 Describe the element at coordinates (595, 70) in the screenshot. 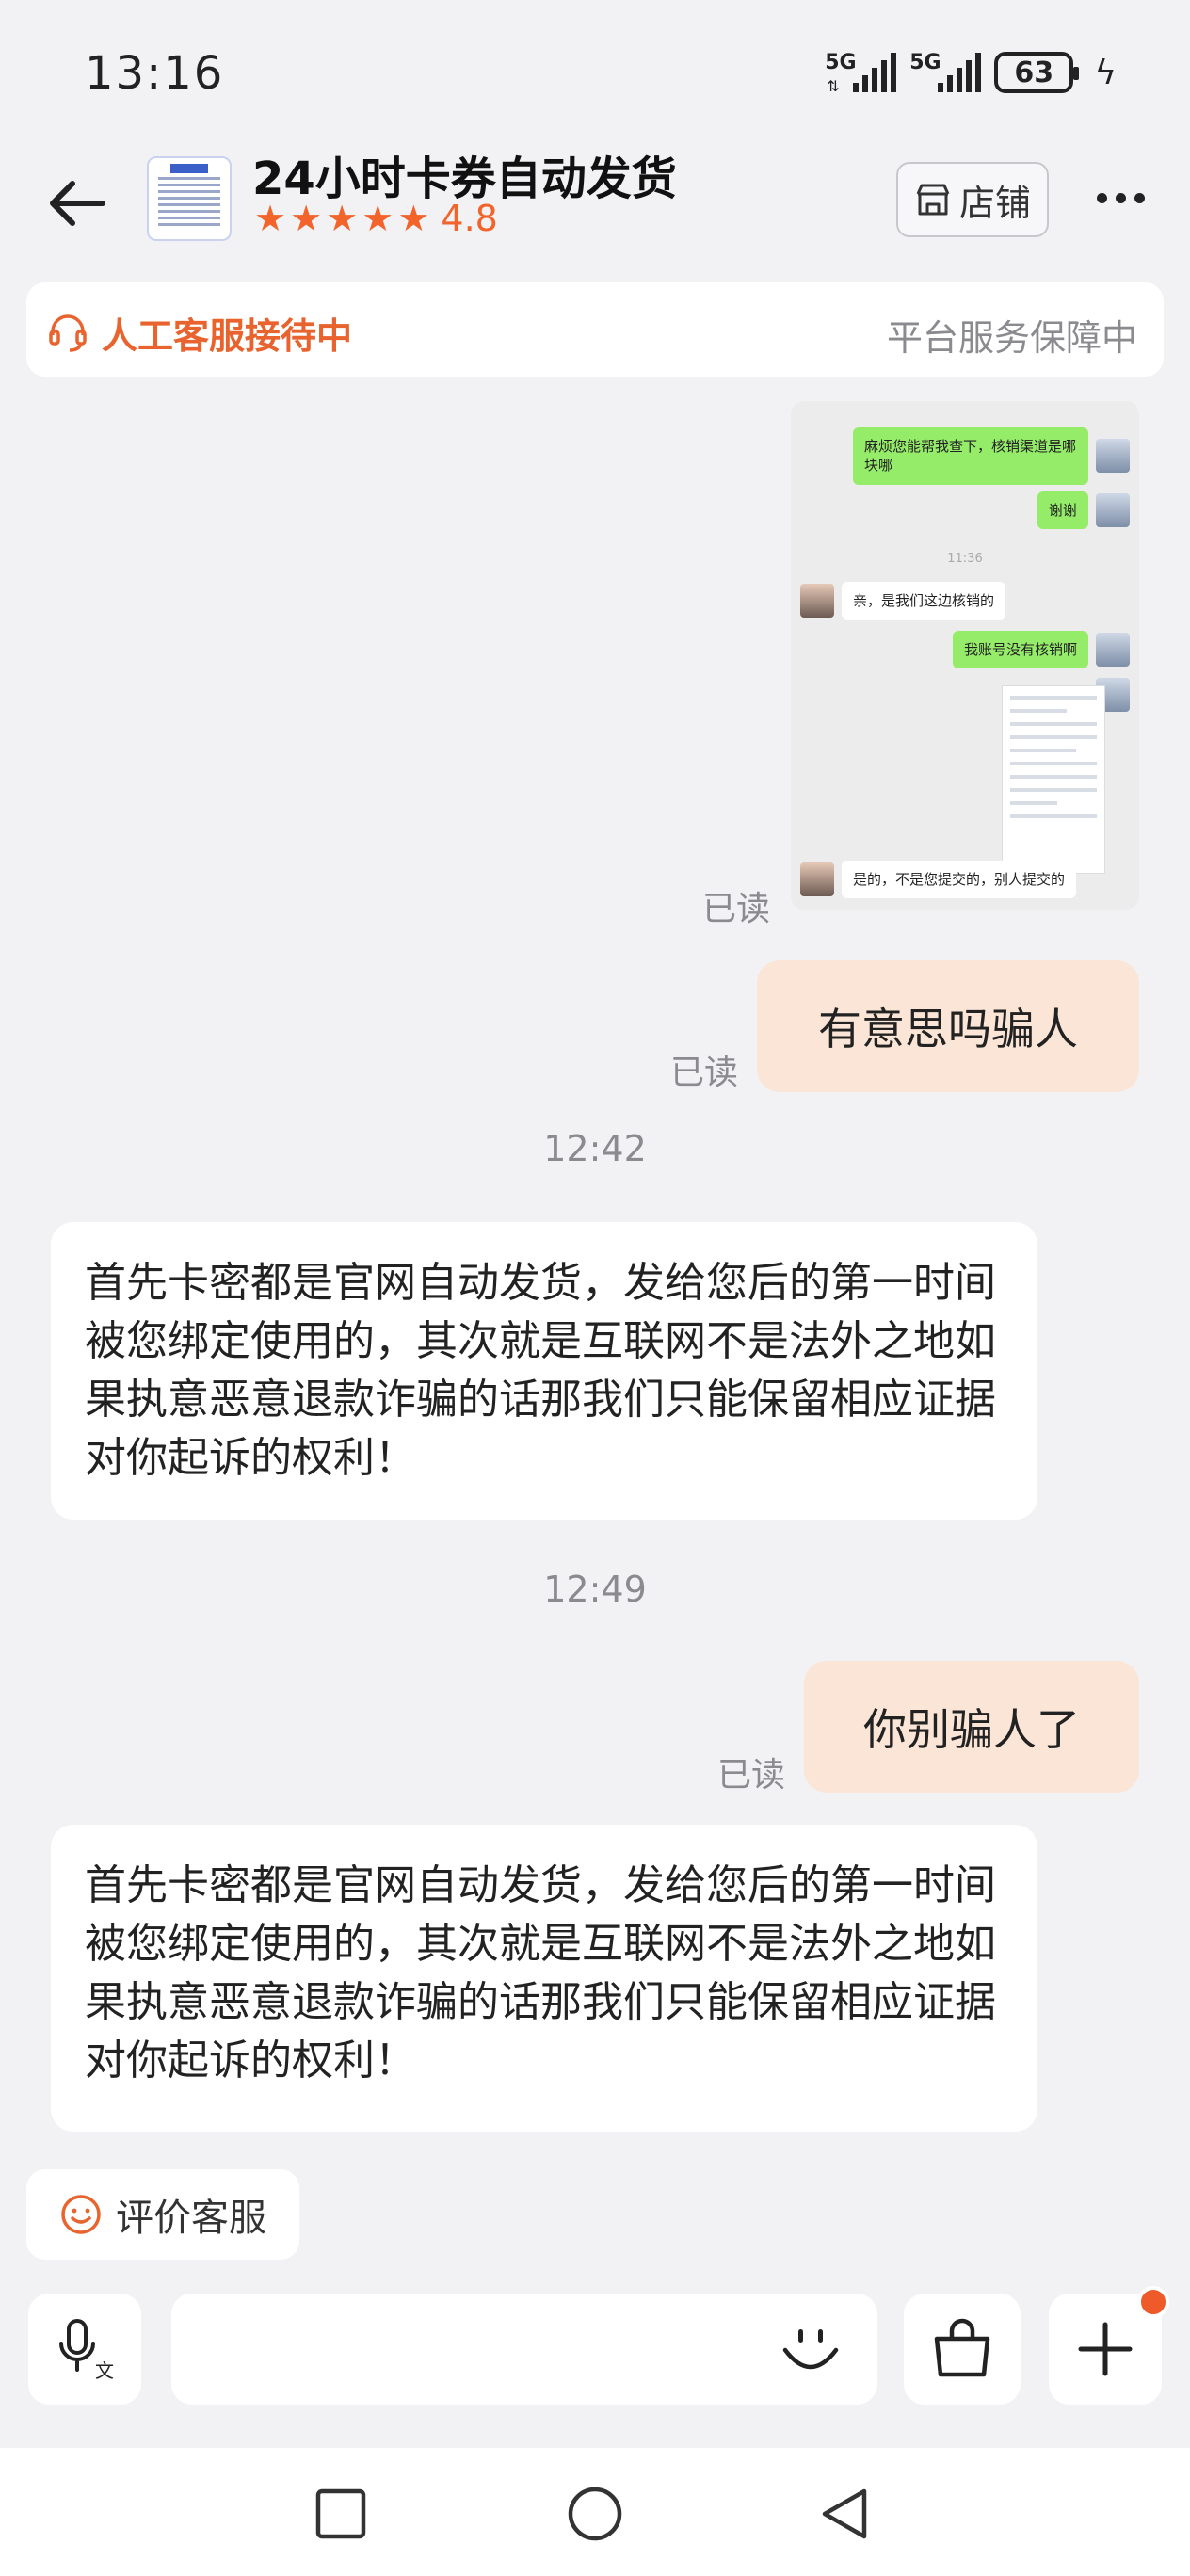

I see `status-bar: 13:16 5G ⇅ 5G 63 ϟ` at that location.